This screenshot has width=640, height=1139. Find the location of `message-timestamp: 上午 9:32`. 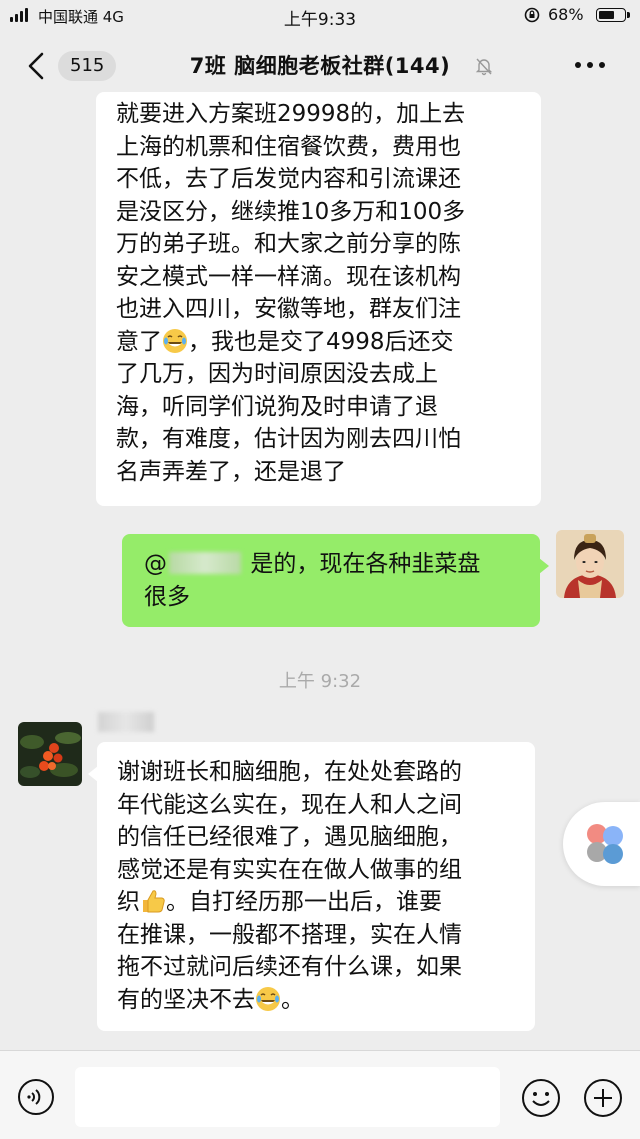

message-timestamp: 上午 9:32 is located at coordinates (320, 681).